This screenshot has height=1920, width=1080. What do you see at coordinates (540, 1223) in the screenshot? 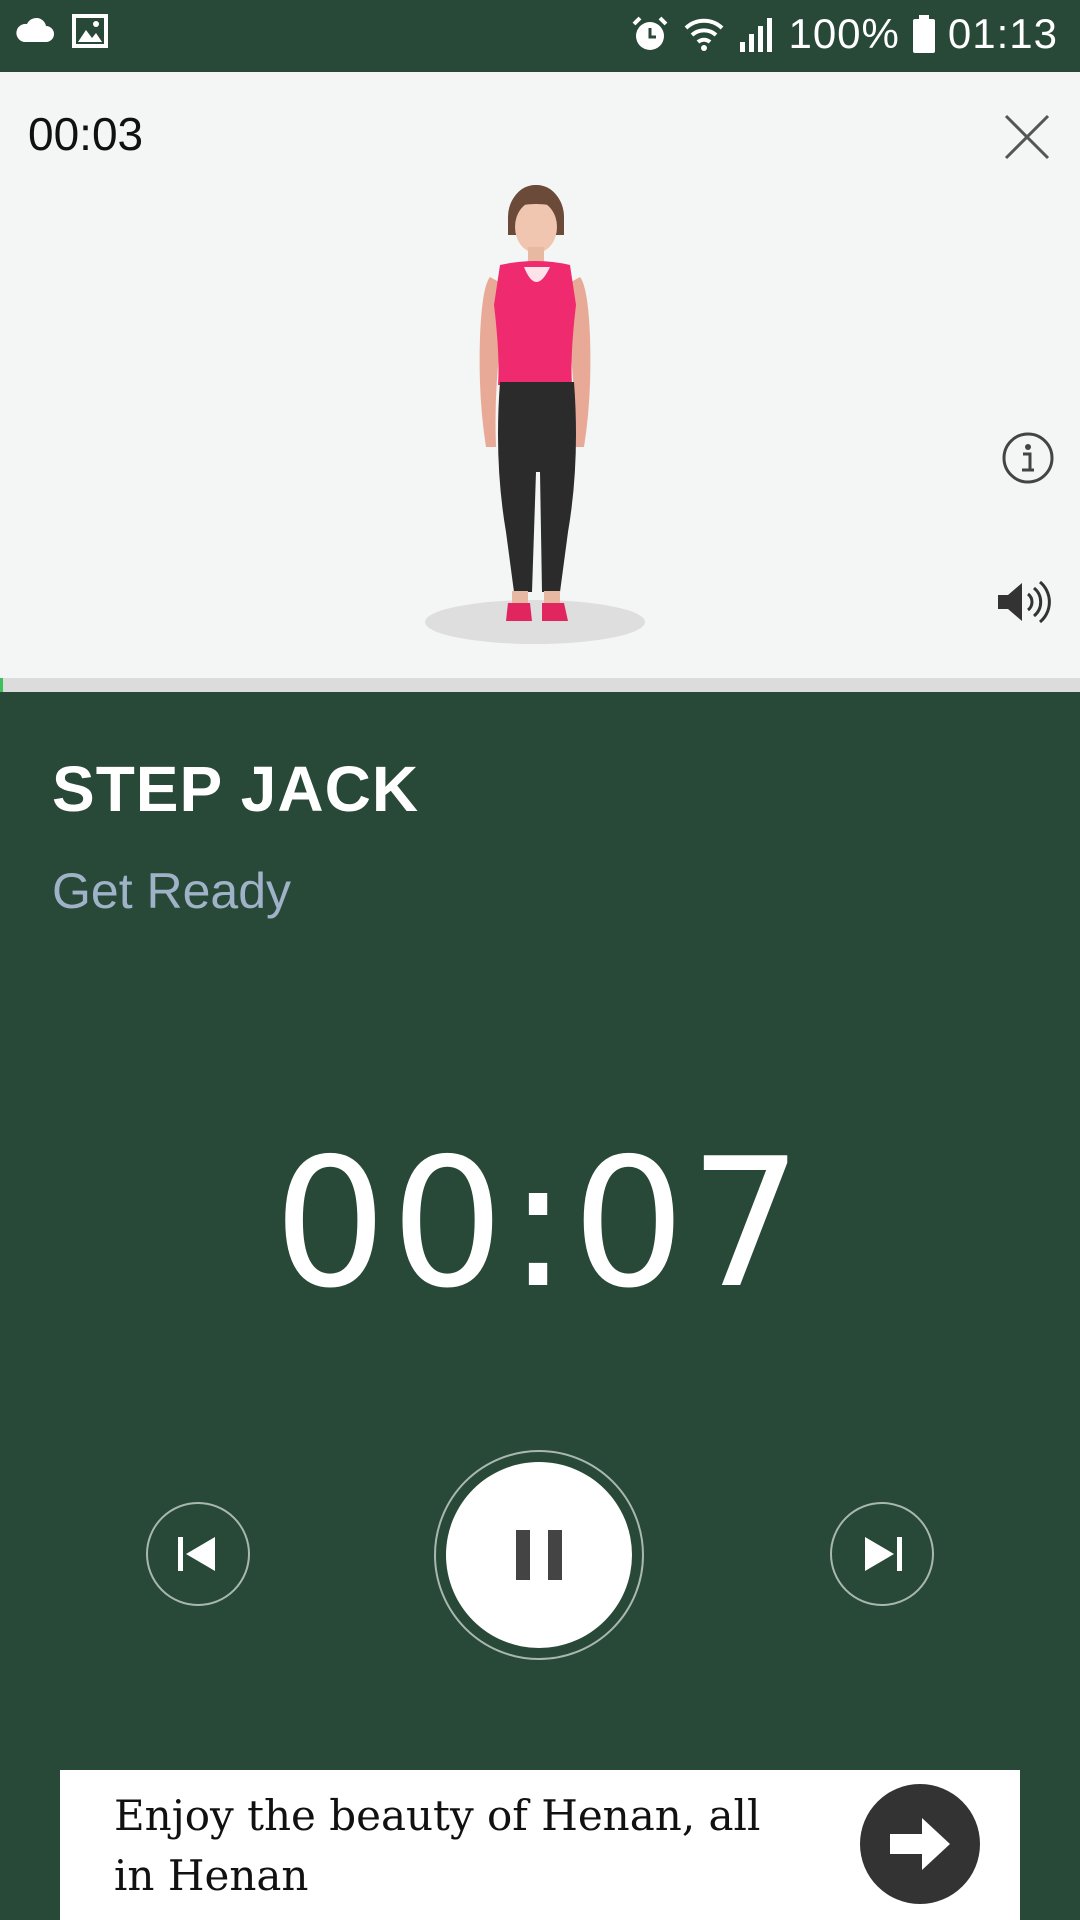
I see `countdown-timer: 00:07` at bounding box center [540, 1223].